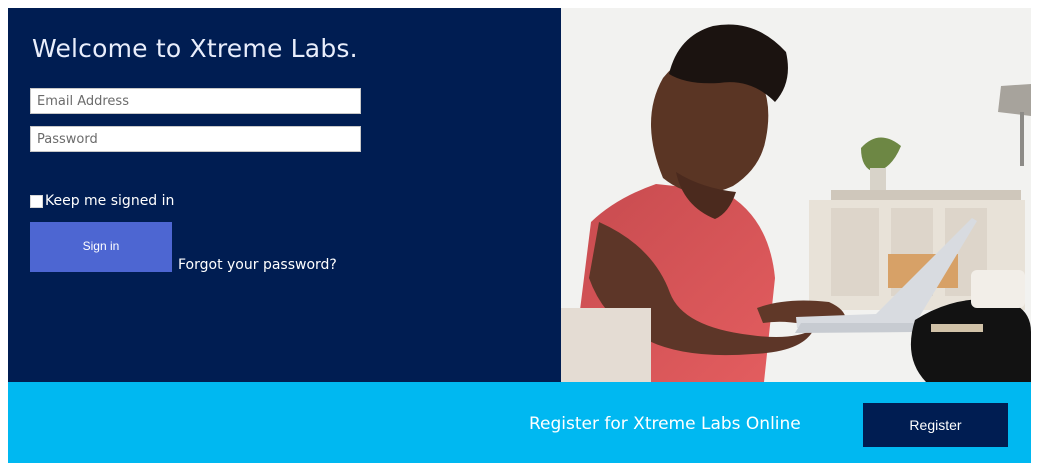  Describe the element at coordinates (257, 265) in the screenshot. I see `forgot-password-link: Forgot your password?` at that location.